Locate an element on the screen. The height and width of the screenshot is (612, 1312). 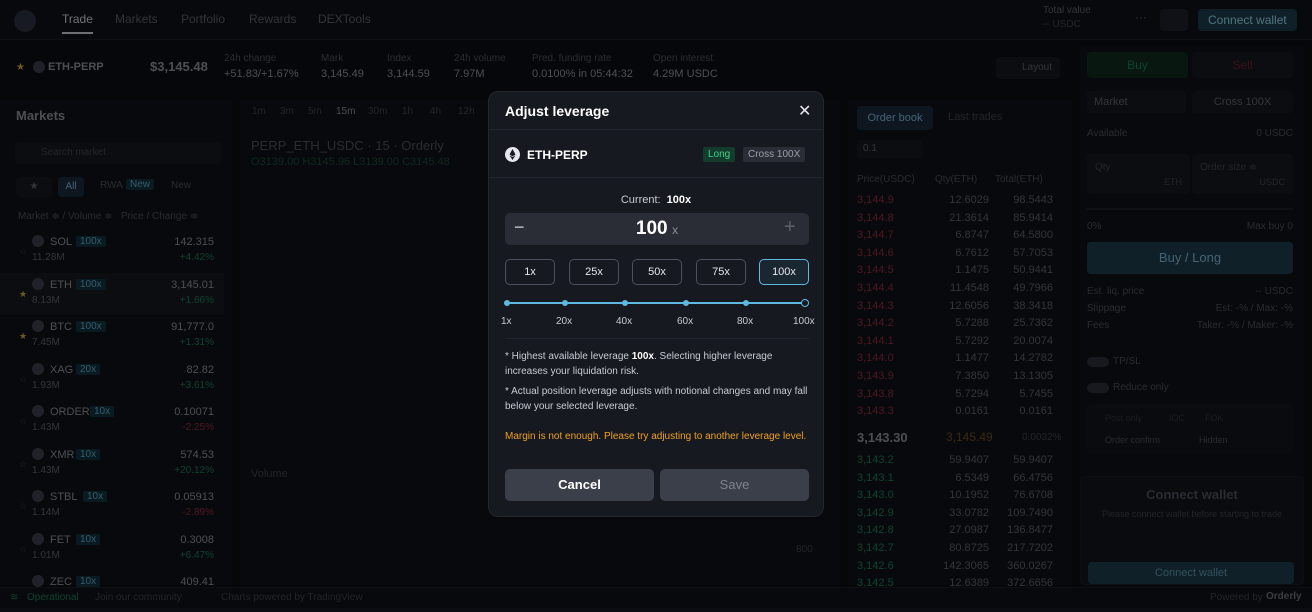
cancel-button: Cancel is located at coordinates (579, 485).